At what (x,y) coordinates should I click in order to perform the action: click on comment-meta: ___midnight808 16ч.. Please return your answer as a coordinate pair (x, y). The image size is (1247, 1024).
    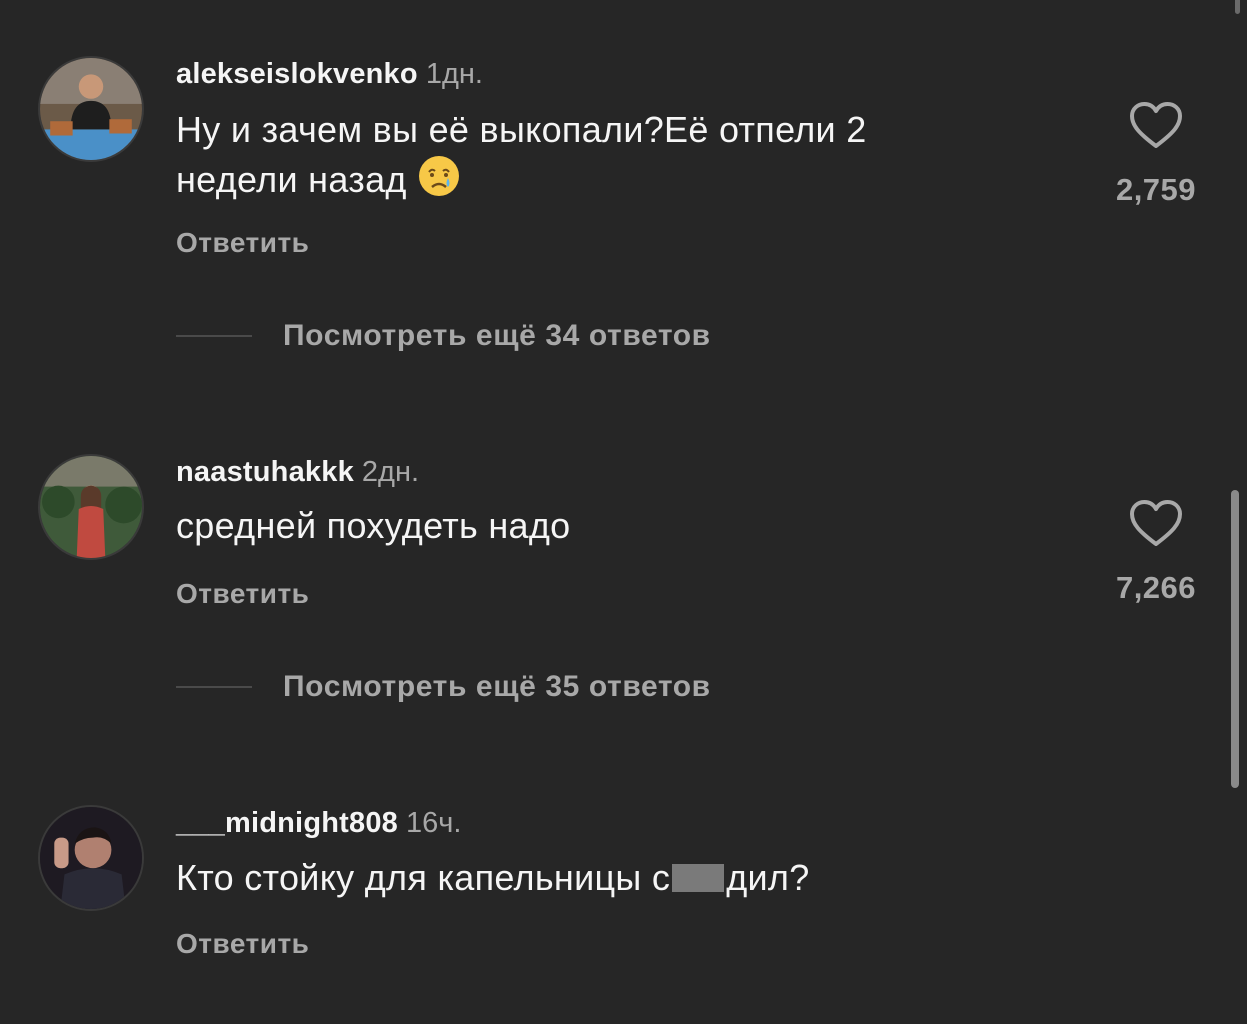
    Looking at the image, I should click on (318, 823).